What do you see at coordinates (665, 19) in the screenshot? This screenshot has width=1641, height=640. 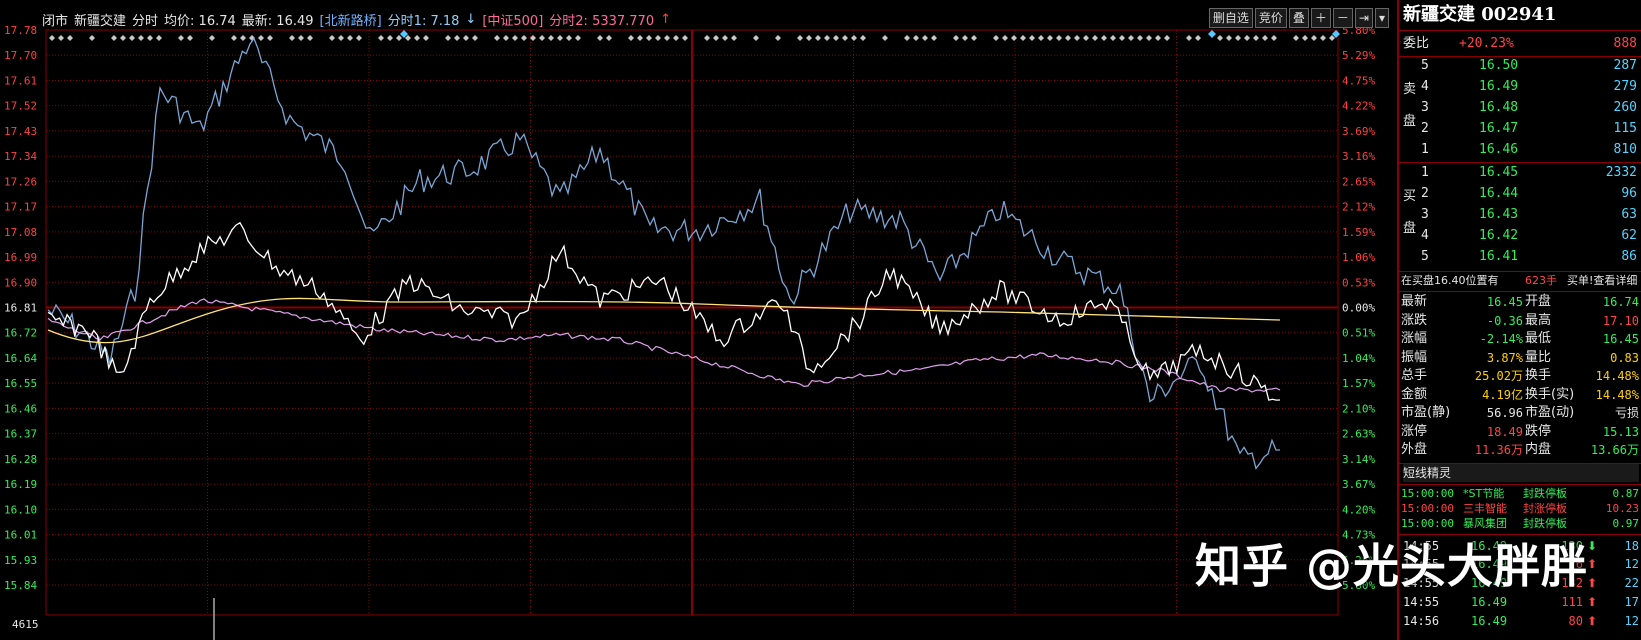 I see `up-arrow-icon: ↑` at bounding box center [665, 19].